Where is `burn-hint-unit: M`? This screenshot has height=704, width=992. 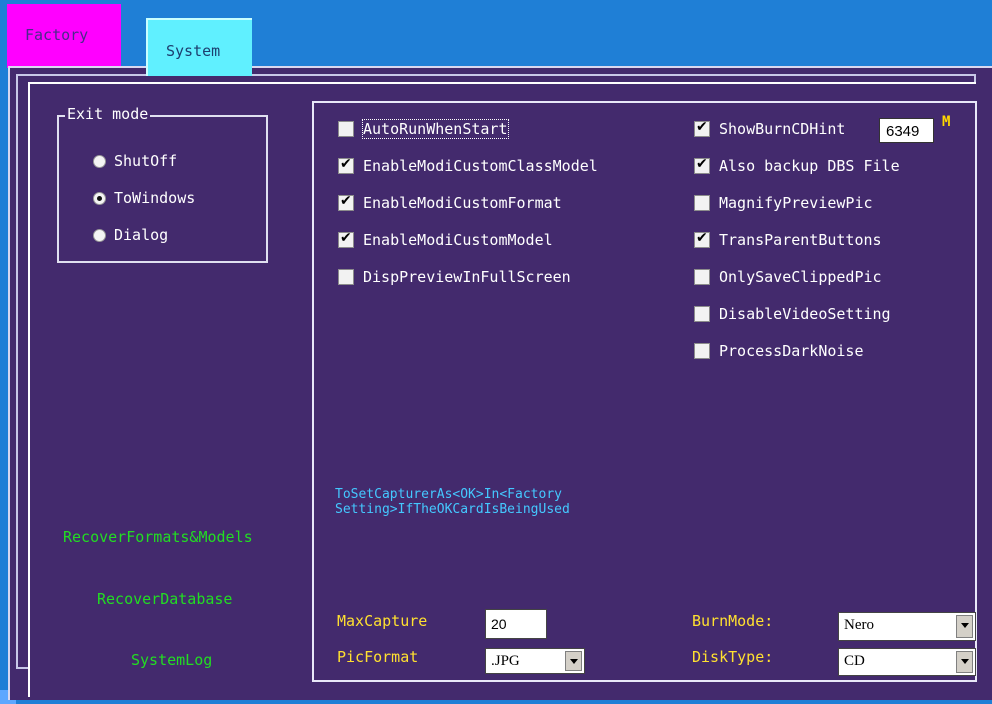
burn-hint-unit: M is located at coordinates (946, 122).